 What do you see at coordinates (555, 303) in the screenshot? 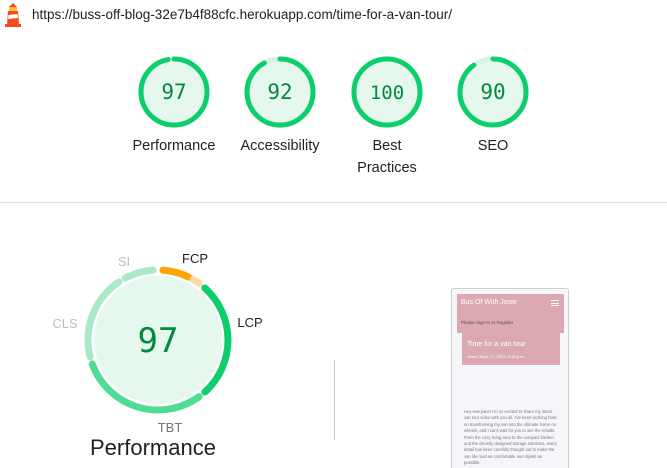
I see `hamburger-icon` at bounding box center [555, 303].